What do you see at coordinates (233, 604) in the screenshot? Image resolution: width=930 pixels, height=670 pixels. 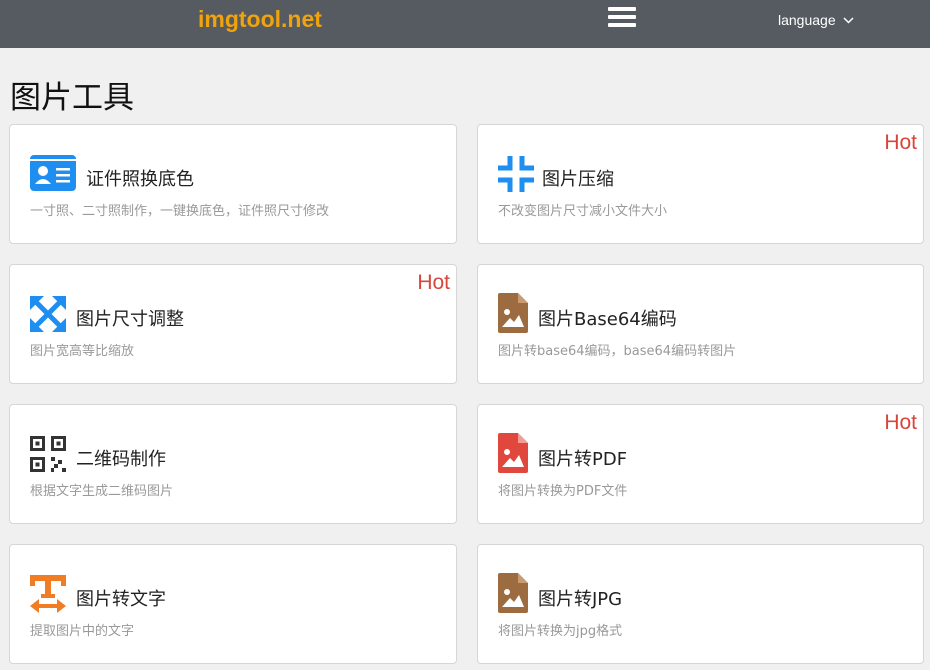 I see `tool-card-image-to-text: 图片转文字 提取图片中的文字` at bounding box center [233, 604].